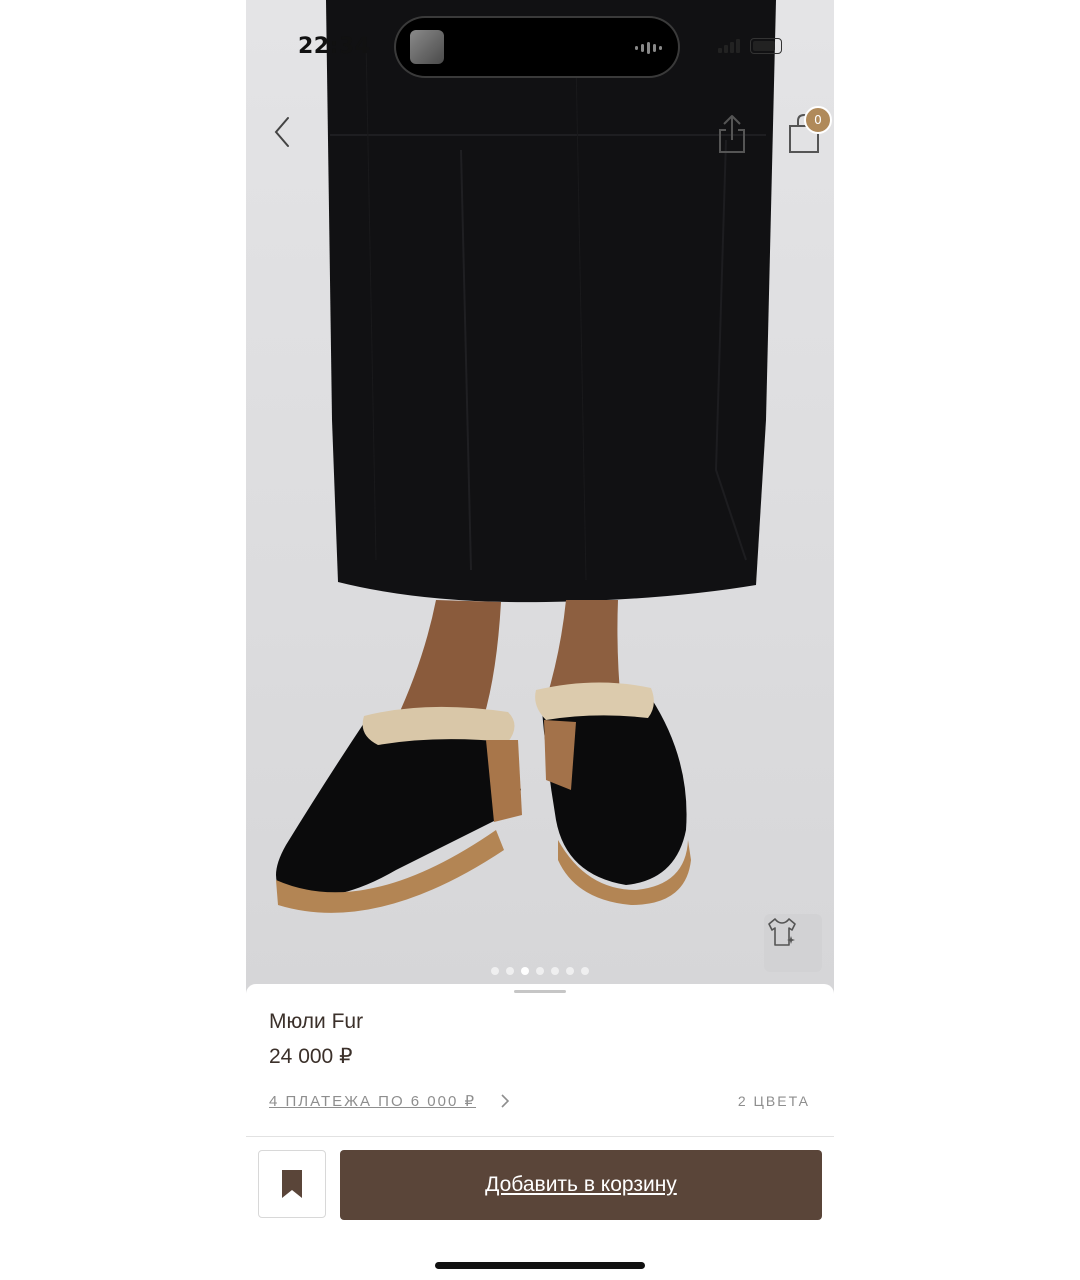 The image size is (1080, 1280). I want to click on bookmark-icon, so click(292, 1184).